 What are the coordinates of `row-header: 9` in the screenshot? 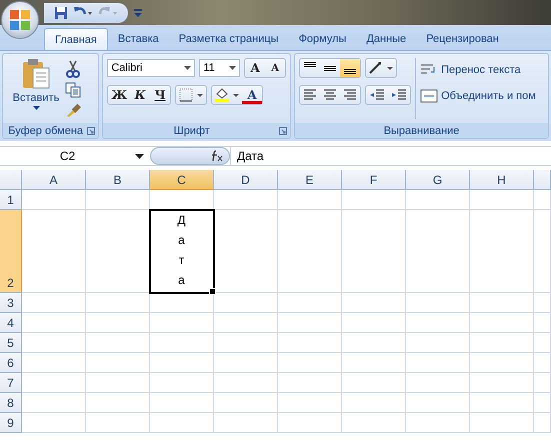 It's located at (11, 423).